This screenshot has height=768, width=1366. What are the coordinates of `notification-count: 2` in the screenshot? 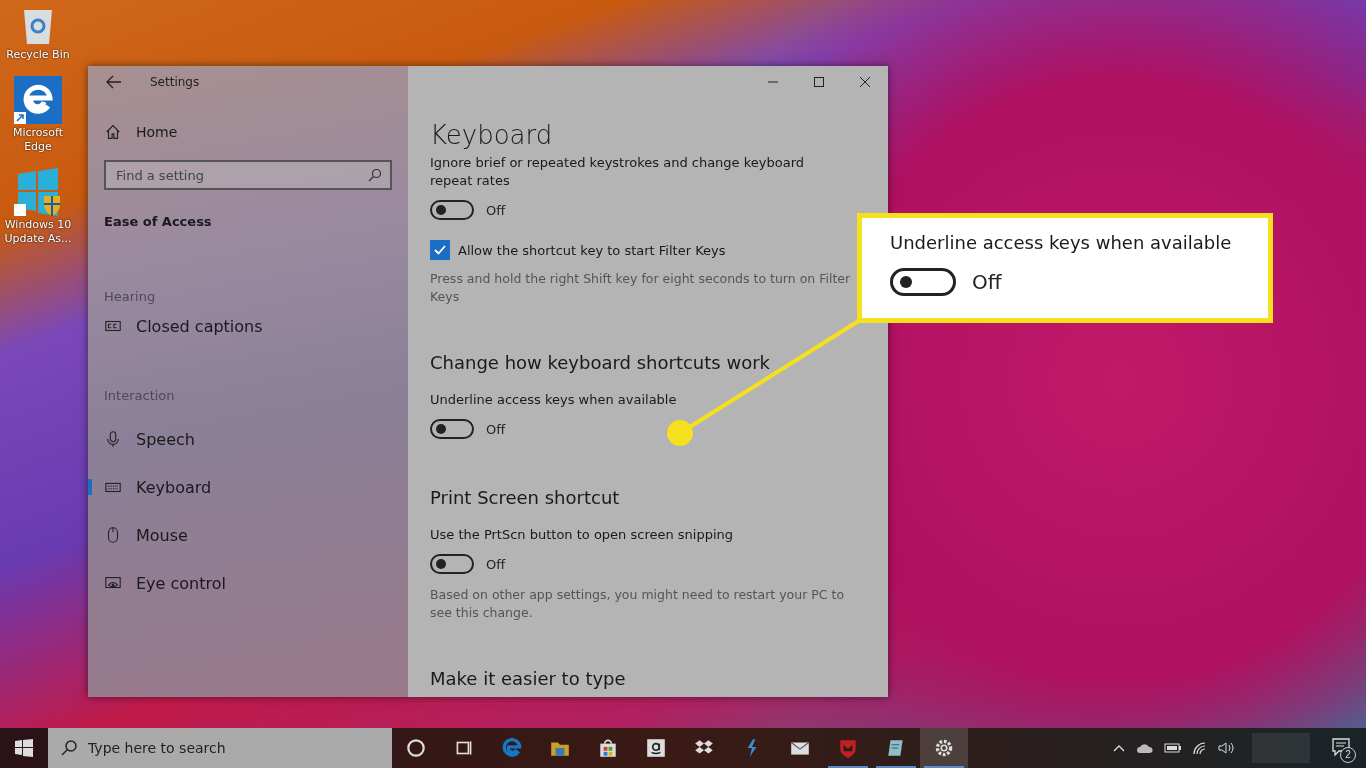 It's located at (1348, 755).